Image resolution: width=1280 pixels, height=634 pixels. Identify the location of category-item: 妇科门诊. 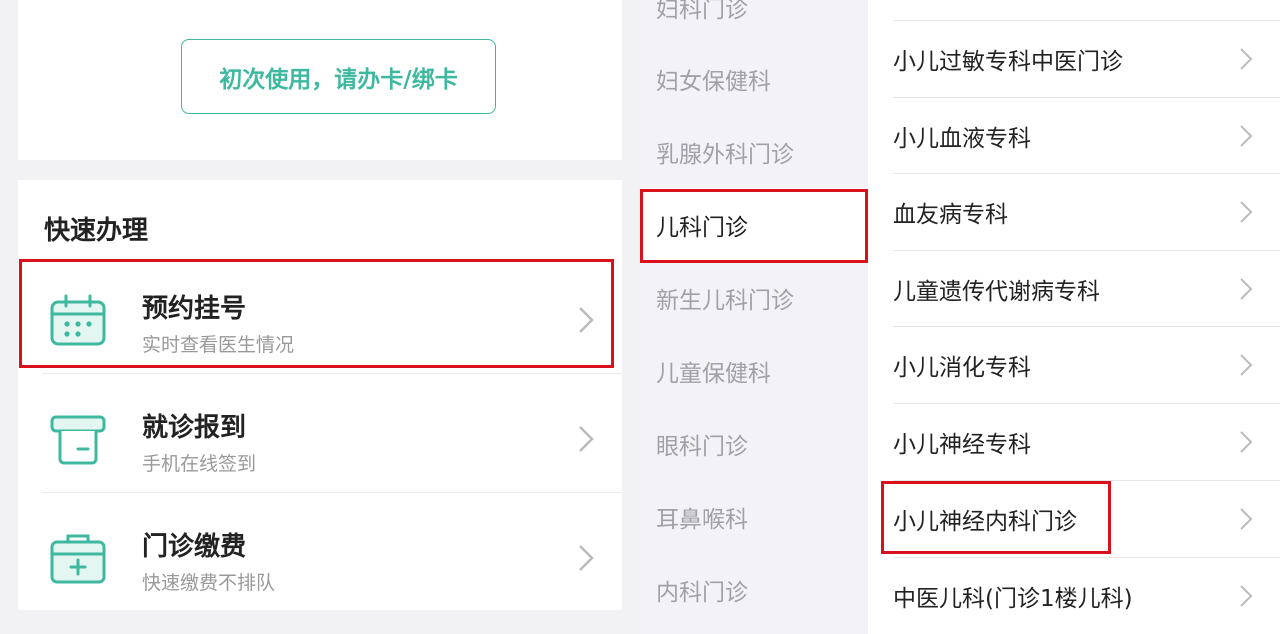
(754, 21).